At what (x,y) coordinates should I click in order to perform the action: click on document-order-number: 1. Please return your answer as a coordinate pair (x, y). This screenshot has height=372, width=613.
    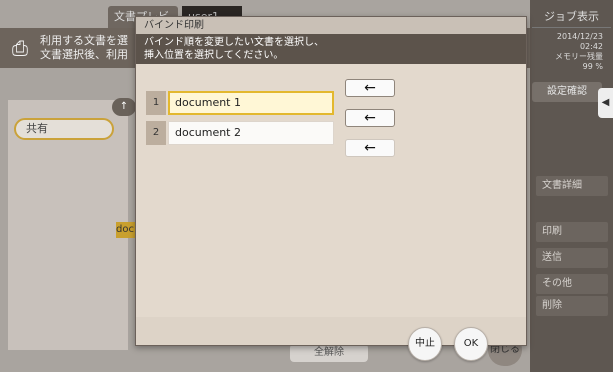
    Looking at the image, I should click on (156, 103).